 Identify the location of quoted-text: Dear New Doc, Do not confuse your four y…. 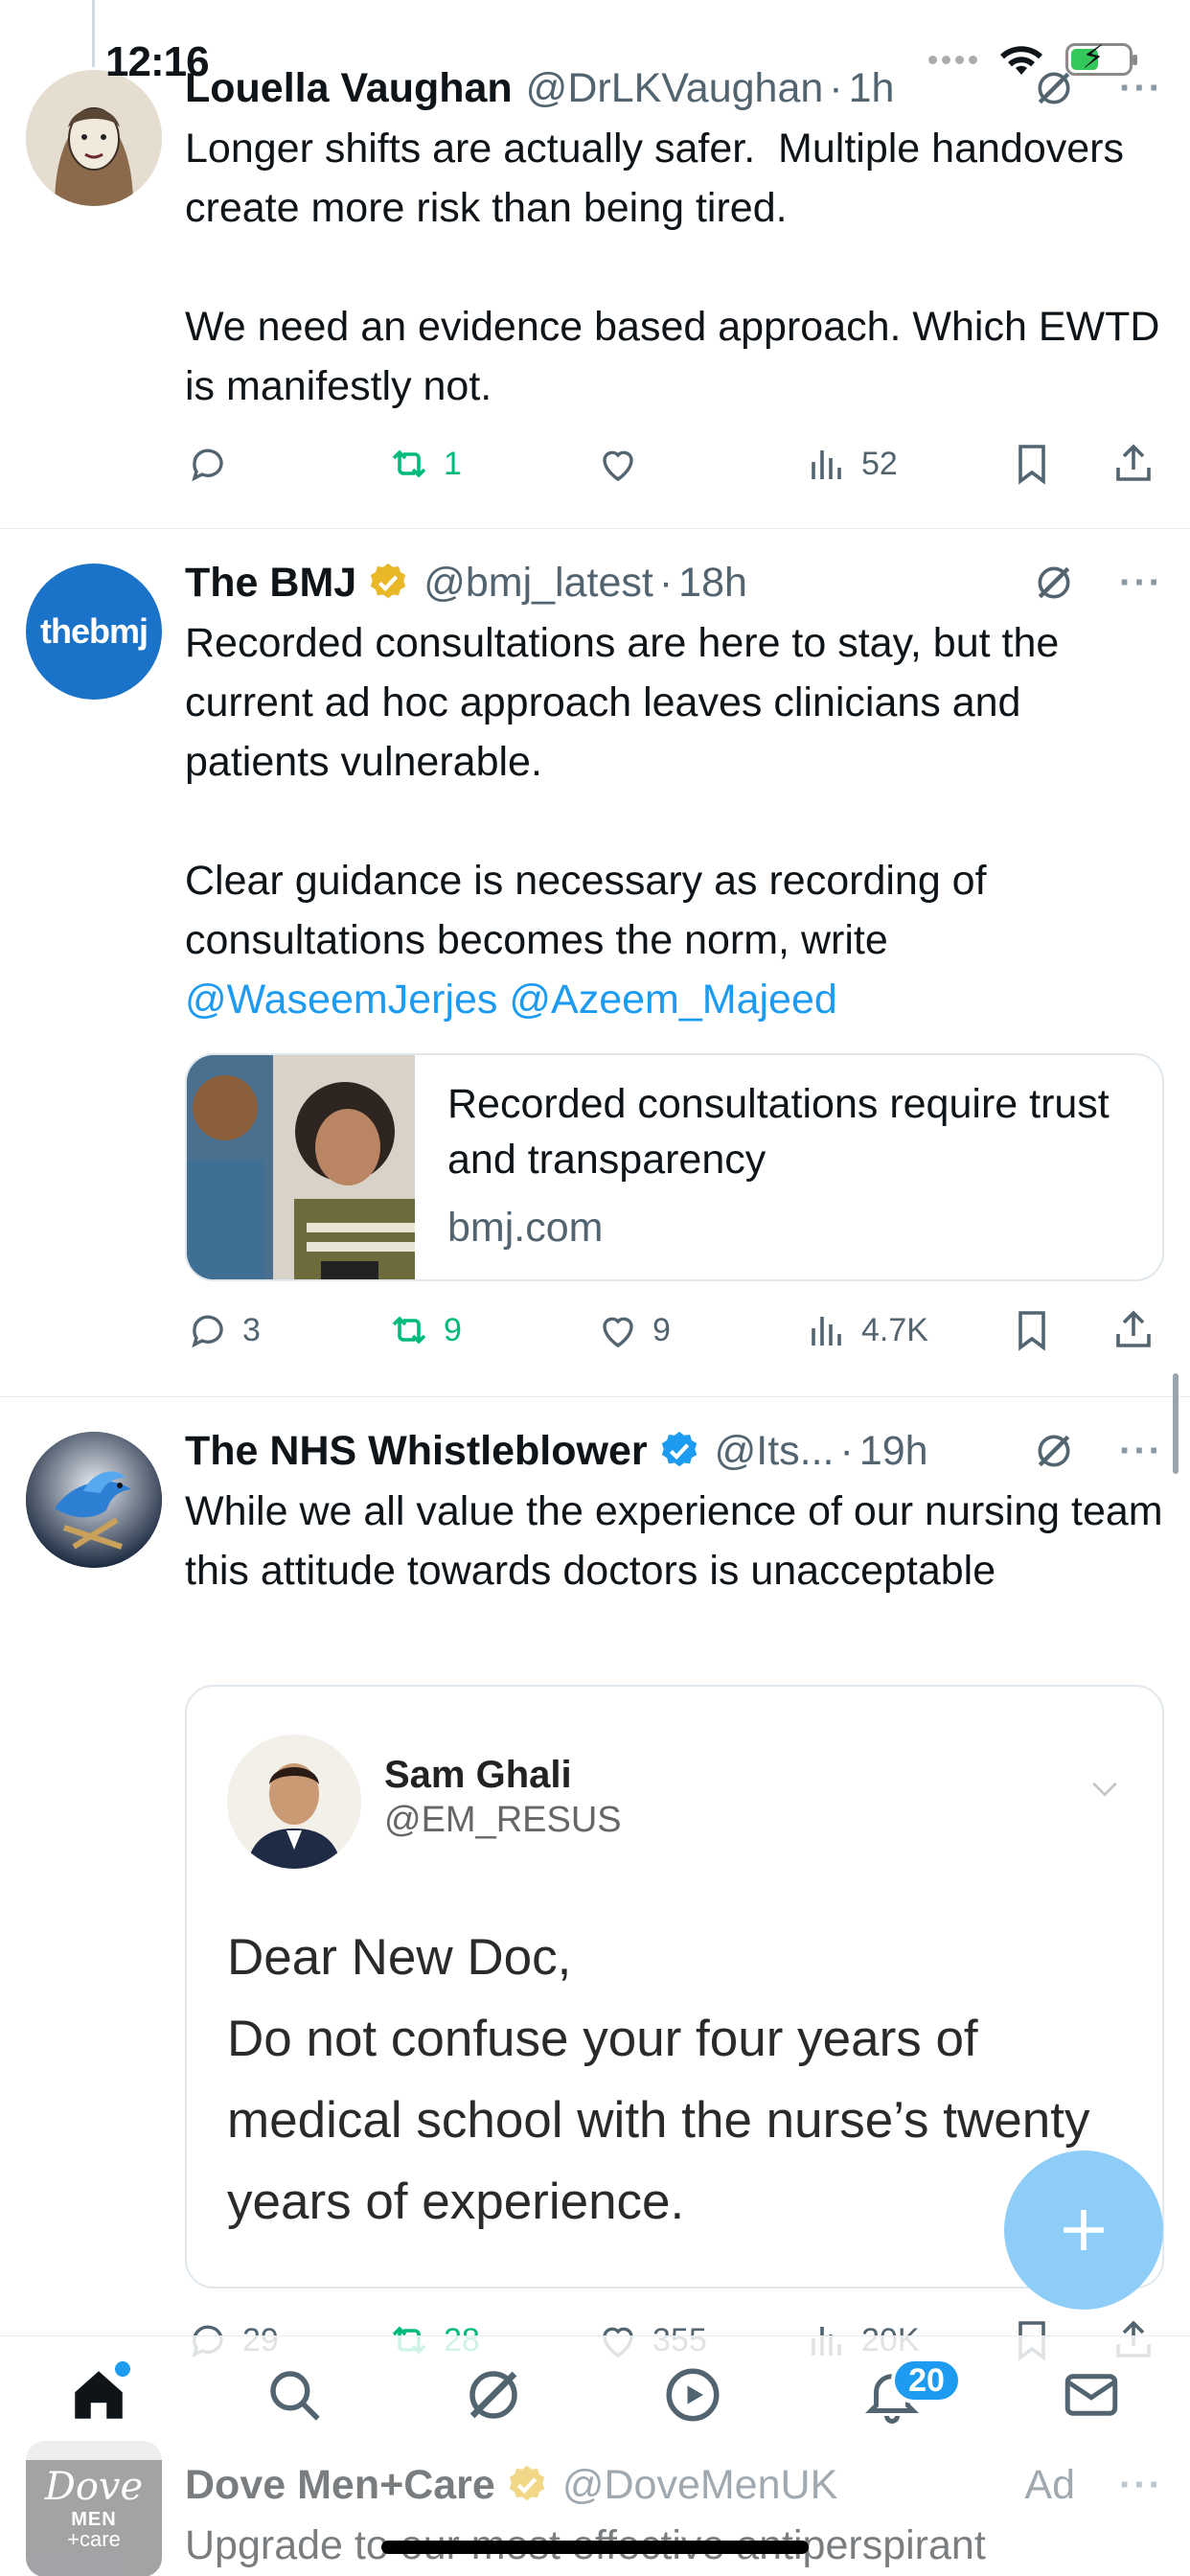
(658, 2079).